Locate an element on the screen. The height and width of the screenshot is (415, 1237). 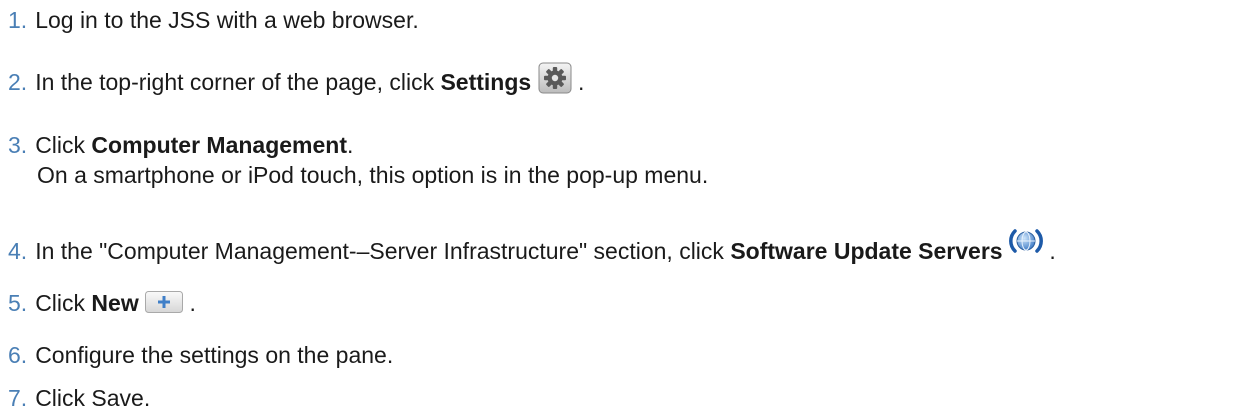
new-label: New is located at coordinates (115, 303).